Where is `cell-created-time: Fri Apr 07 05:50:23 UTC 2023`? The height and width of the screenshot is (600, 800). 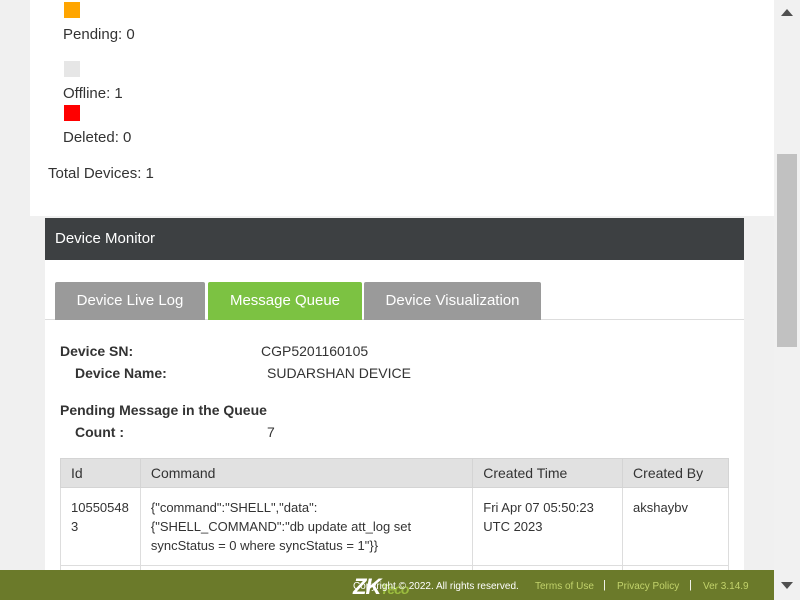 cell-created-time: Fri Apr 07 05:50:23 UTC 2023 is located at coordinates (548, 526).